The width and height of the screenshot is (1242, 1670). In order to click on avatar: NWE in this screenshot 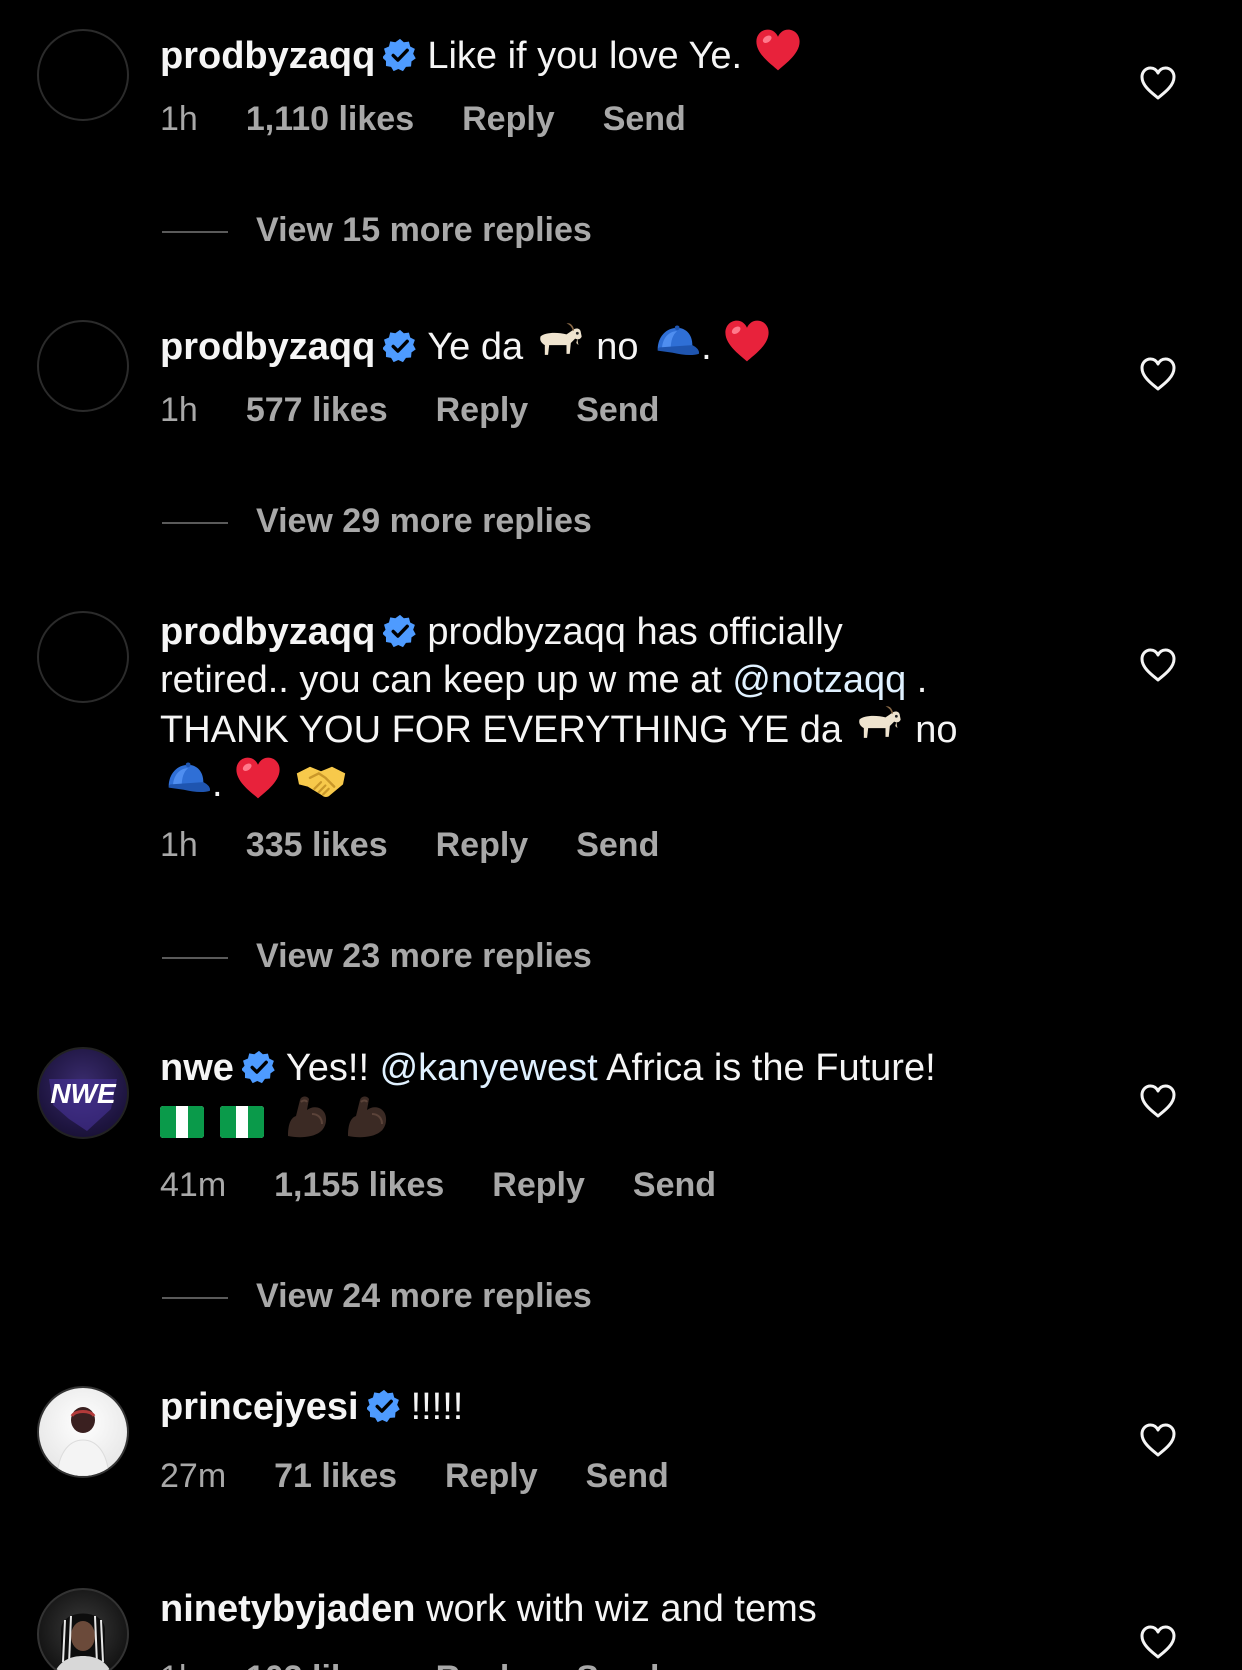, I will do `click(83, 1093)`.